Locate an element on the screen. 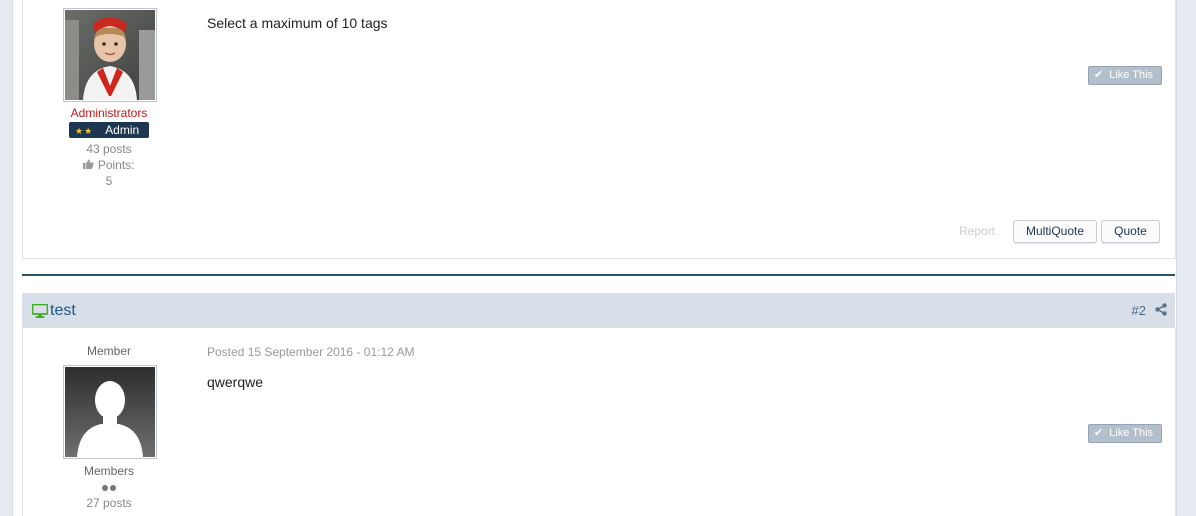 This screenshot has height=516, width=1196. monitor-icon is located at coordinates (40, 313).